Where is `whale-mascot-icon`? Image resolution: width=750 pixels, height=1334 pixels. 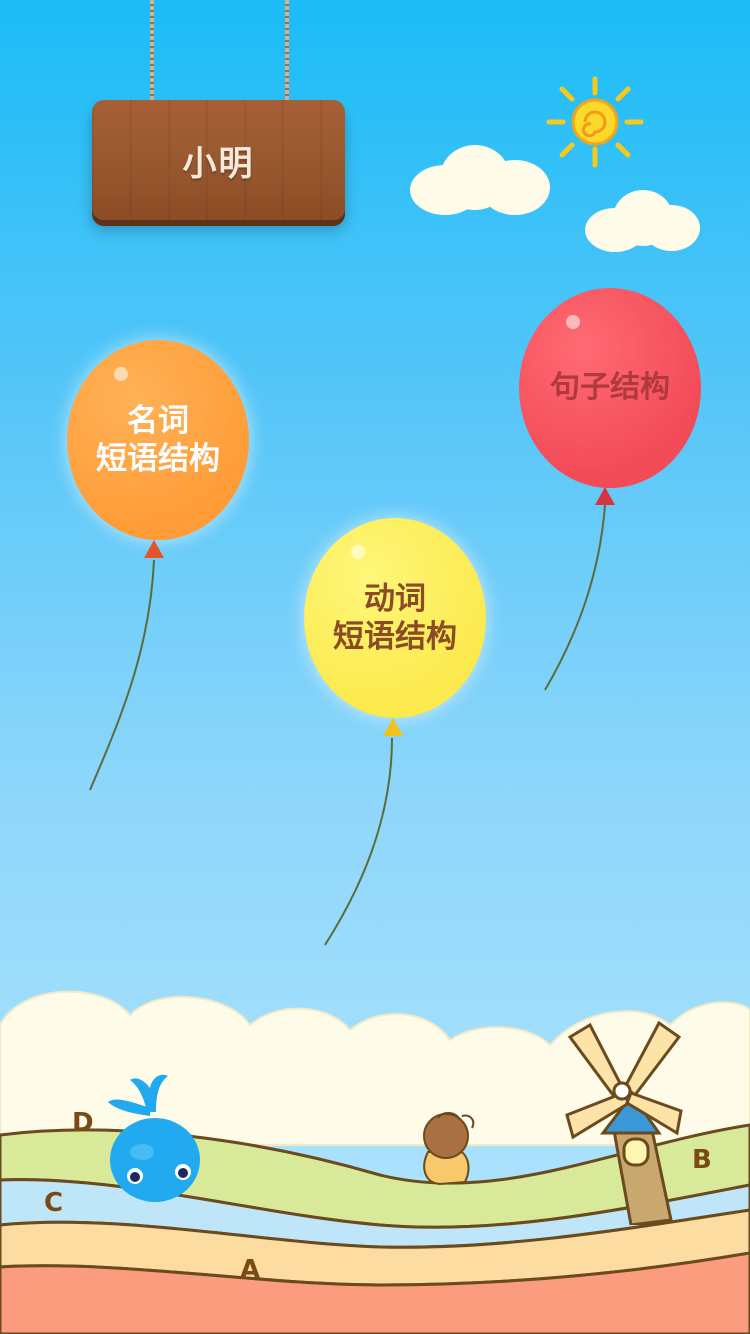
whale-mascot-icon is located at coordinates (154, 1138).